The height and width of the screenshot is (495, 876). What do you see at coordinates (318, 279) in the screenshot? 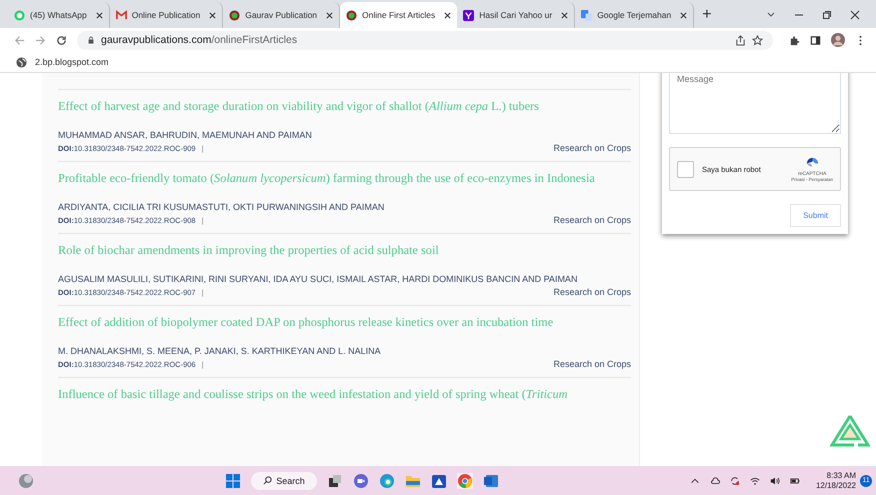
I see `article-authors: AGUSALIM MASULILI, SUTIKARINI, RINI SURYANI, IDA AYU SUCI, ISMAIL ASTAR, HARDI DOMINIKUS BANCIN AND PAIMAN` at bounding box center [318, 279].